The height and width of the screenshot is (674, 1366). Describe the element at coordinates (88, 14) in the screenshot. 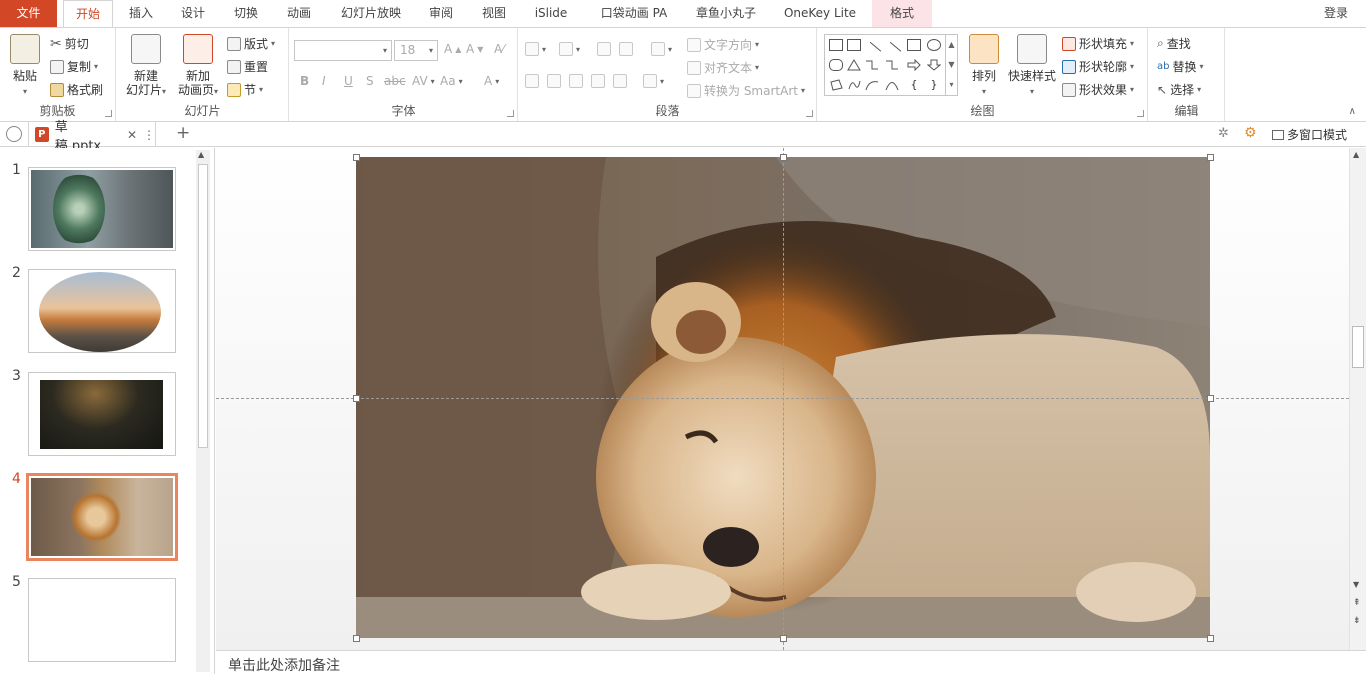

I see `tab-home: 开始` at that location.